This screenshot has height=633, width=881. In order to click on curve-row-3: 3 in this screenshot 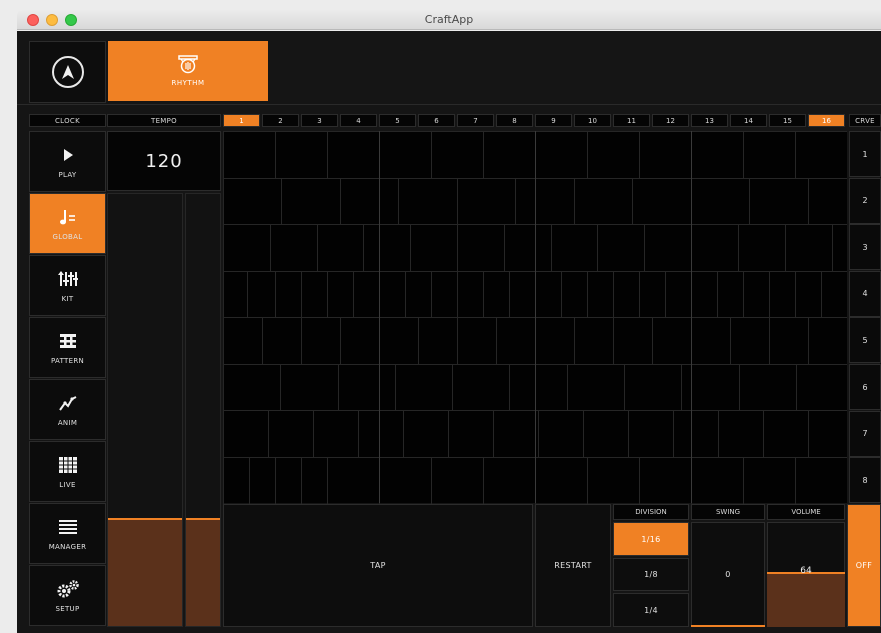, I will do `click(865, 247)`.